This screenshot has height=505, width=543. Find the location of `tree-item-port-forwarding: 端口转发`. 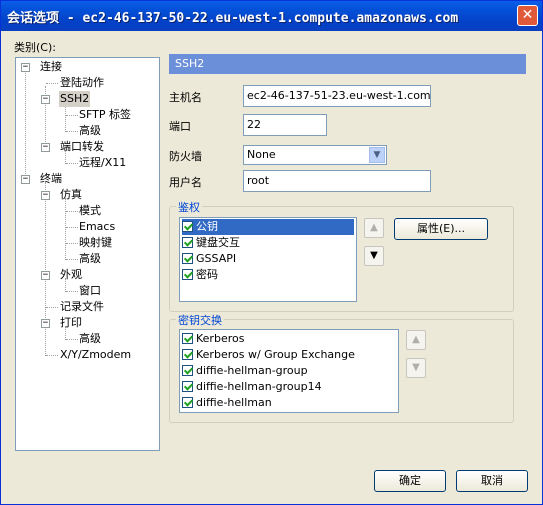

tree-item-port-forwarding: 端口转发 is located at coordinates (82, 147).